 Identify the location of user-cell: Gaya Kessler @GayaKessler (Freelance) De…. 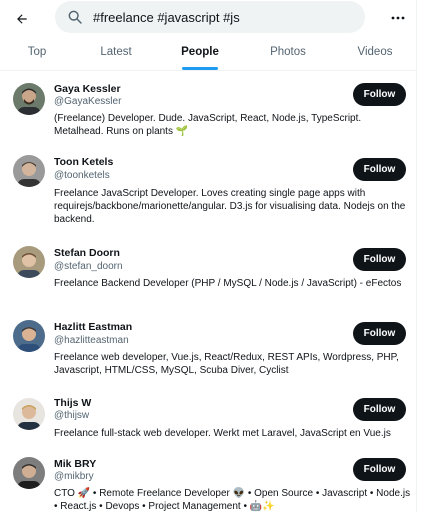
(208, 110).